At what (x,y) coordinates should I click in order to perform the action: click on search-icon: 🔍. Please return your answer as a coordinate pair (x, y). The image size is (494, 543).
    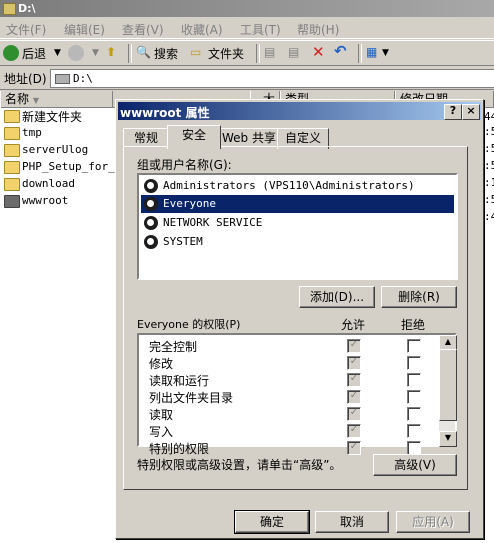
    Looking at the image, I should click on (143, 52).